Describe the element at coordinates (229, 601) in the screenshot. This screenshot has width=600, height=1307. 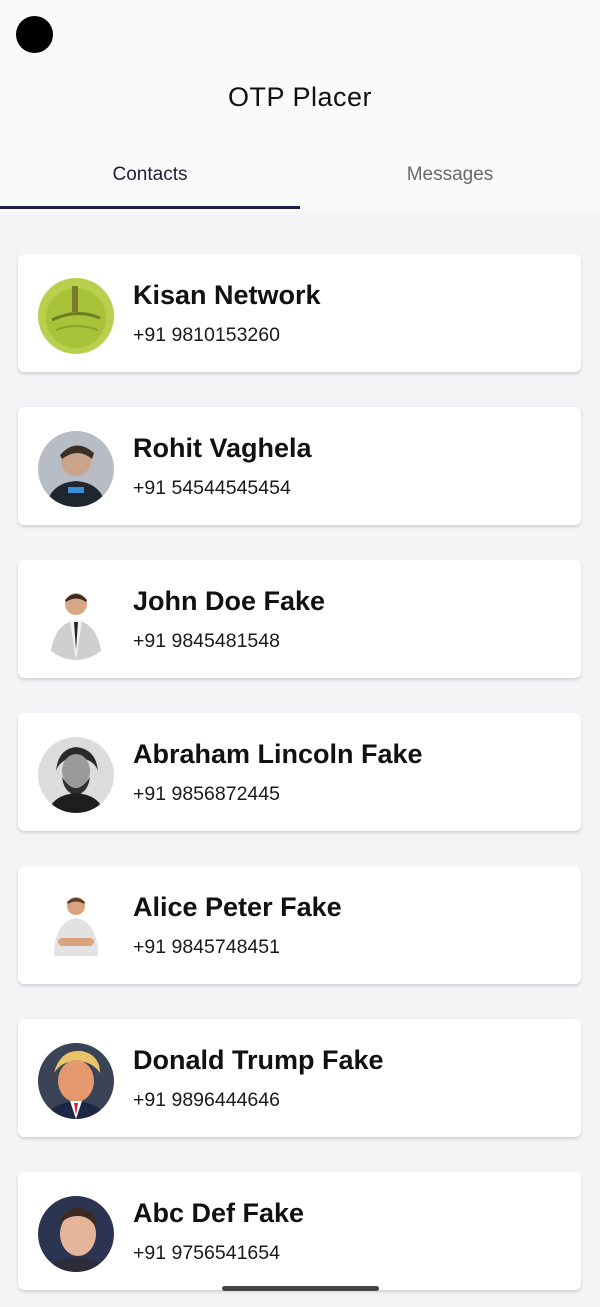
I see `contact-name: John Doe Fake` at that location.